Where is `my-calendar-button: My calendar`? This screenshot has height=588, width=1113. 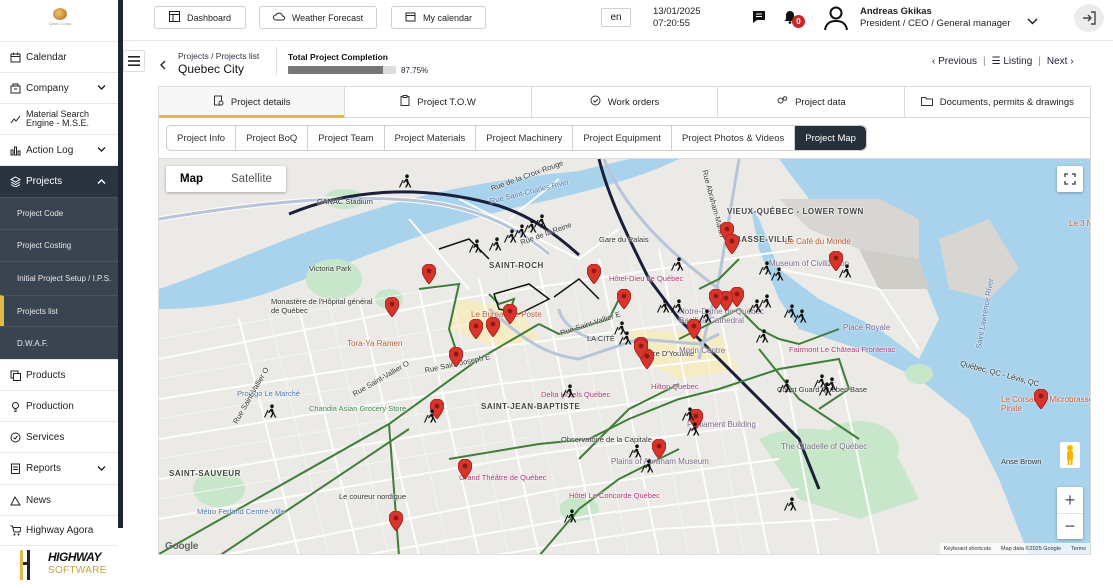 my-calendar-button: My calendar is located at coordinates (438, 17).